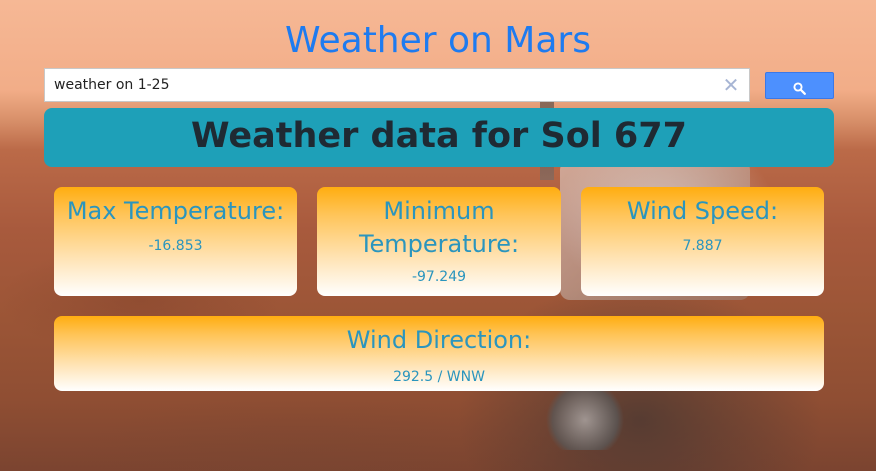 The image size is (876, 471). Describe the element at coordinates (380, 85) in the screenshot. I see `search-input` at that location.